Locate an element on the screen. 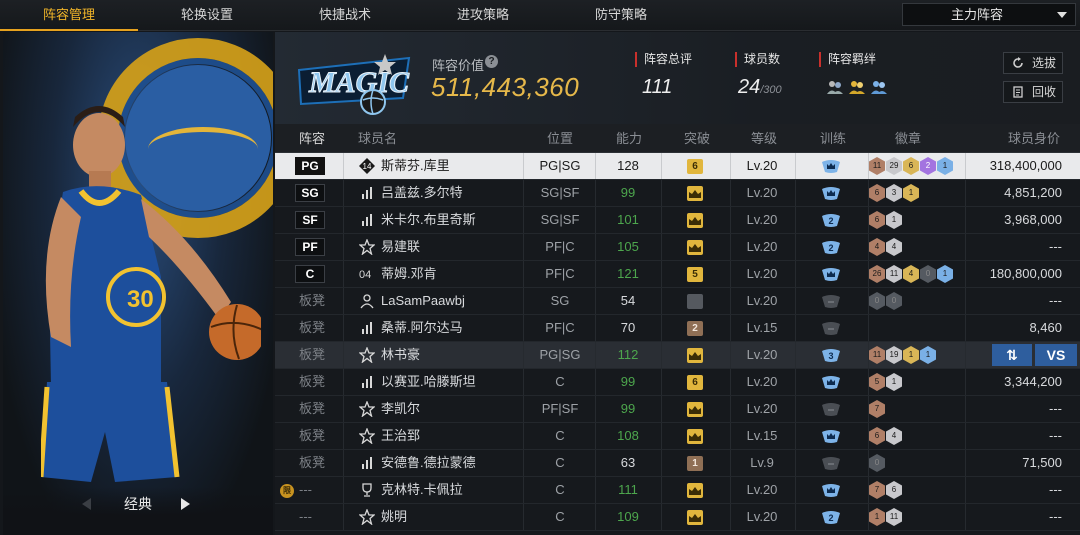  next-card-arrow-icon is located at coordinates (185, 504).